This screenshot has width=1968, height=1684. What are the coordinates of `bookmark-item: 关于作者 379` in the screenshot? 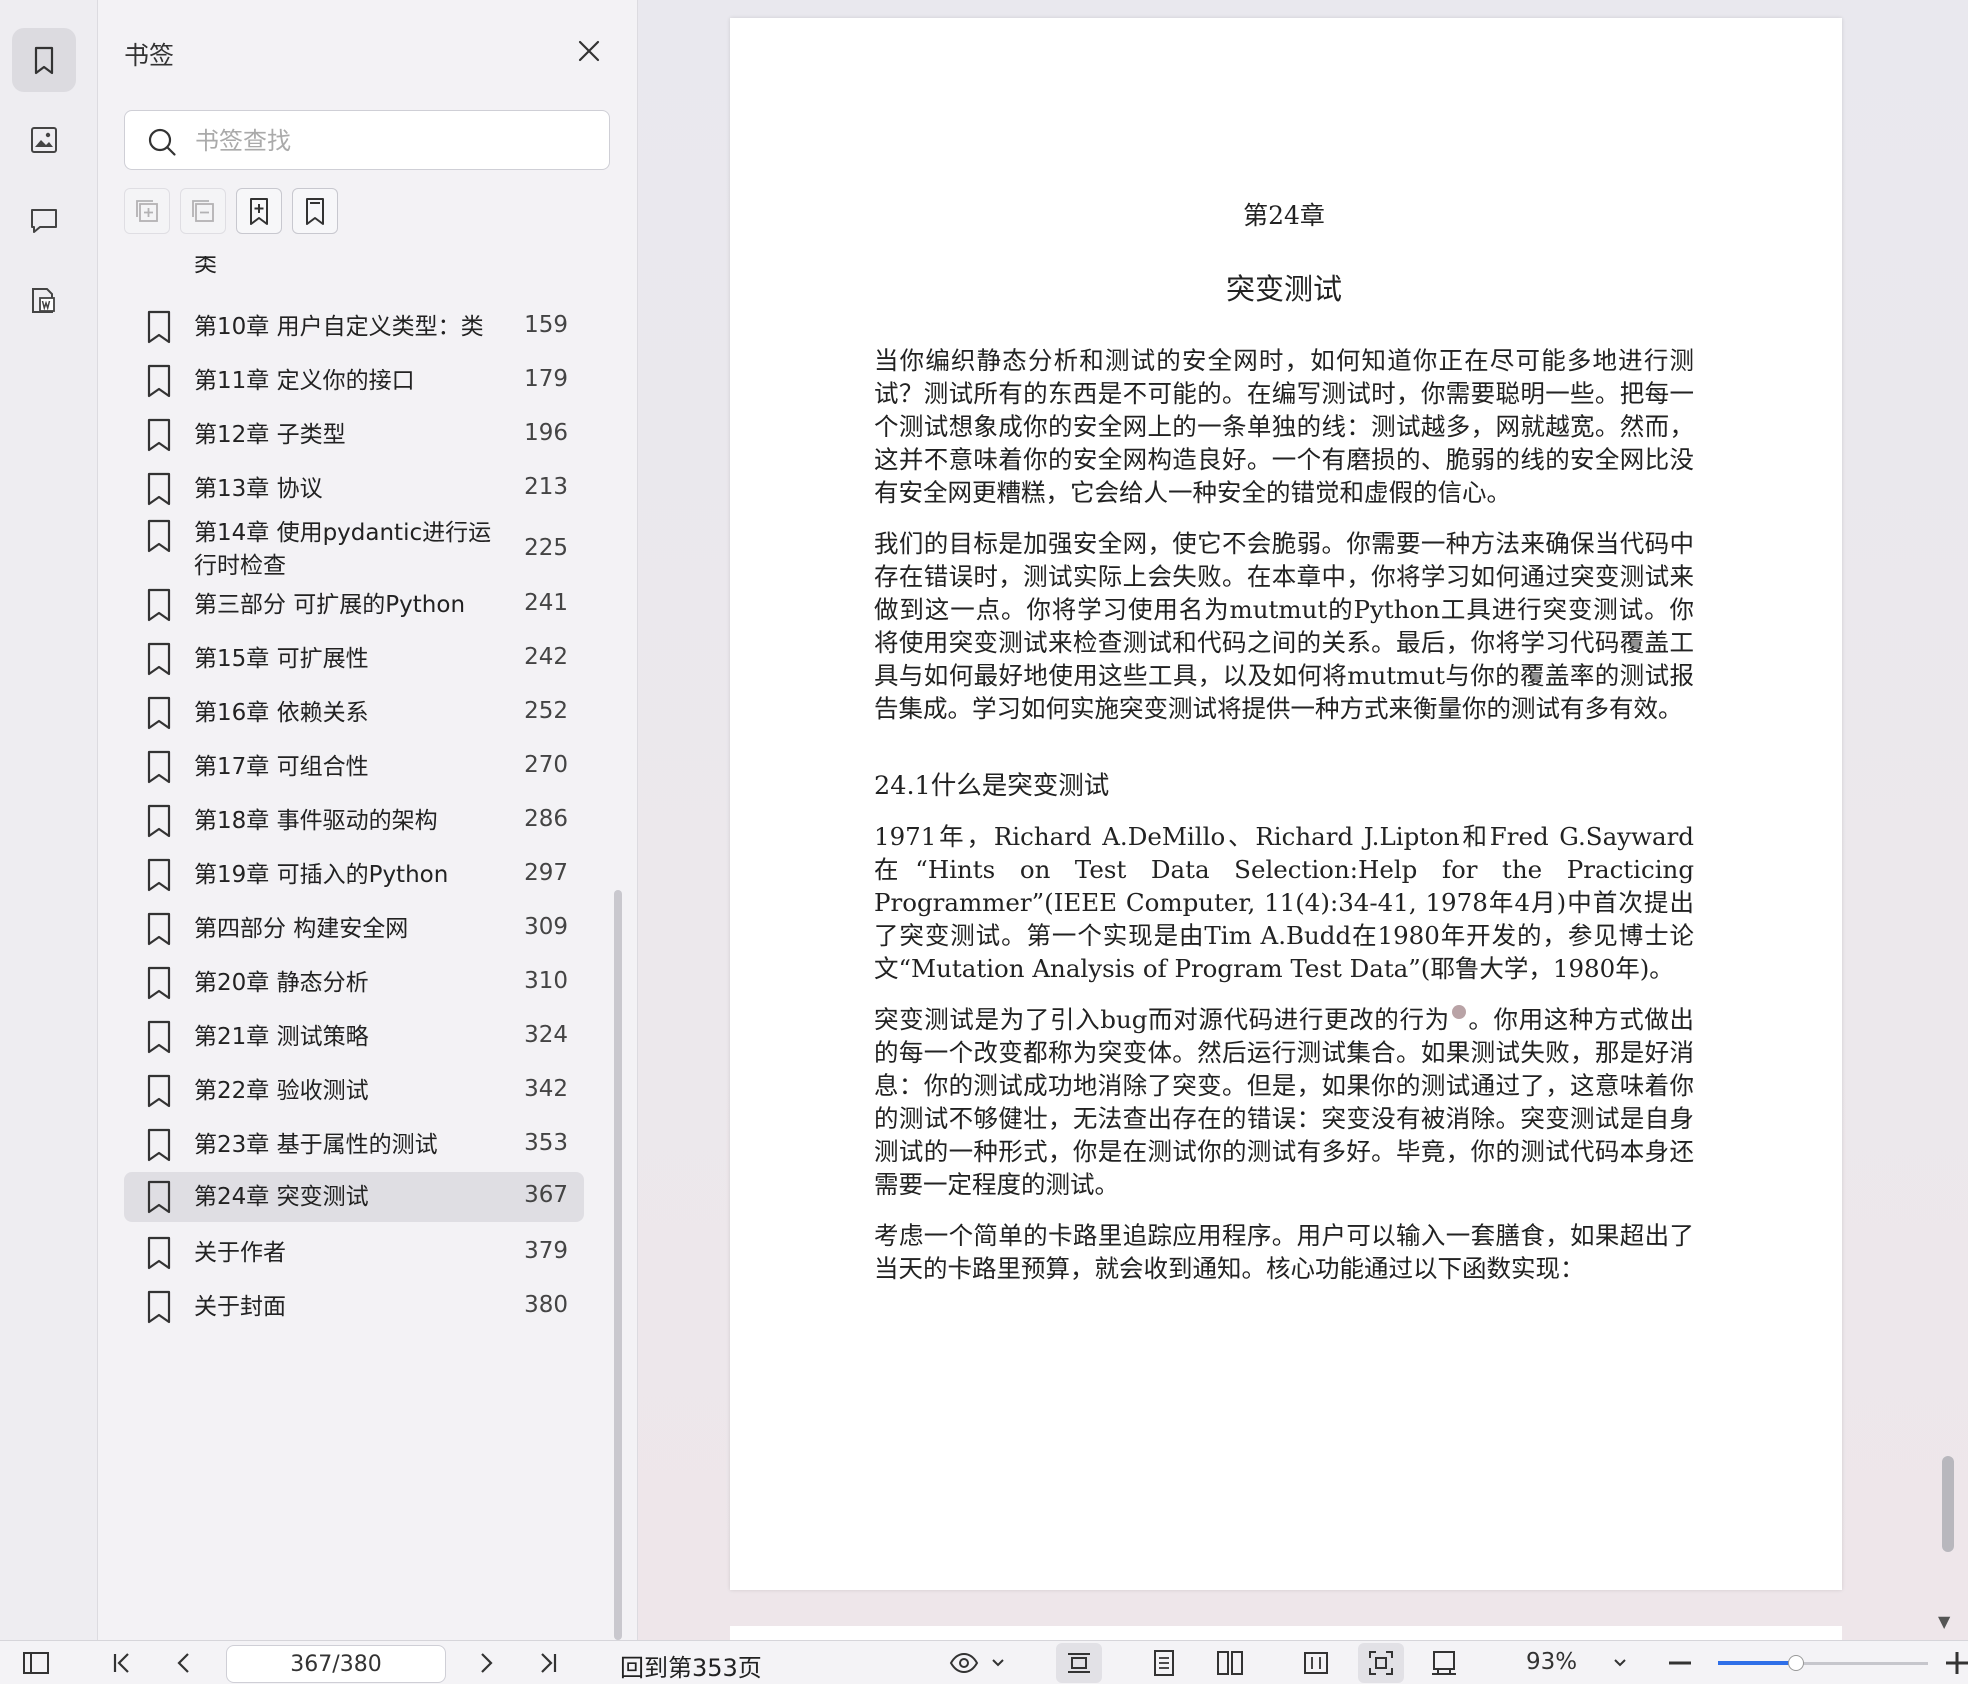 It's located at (354, 1253).